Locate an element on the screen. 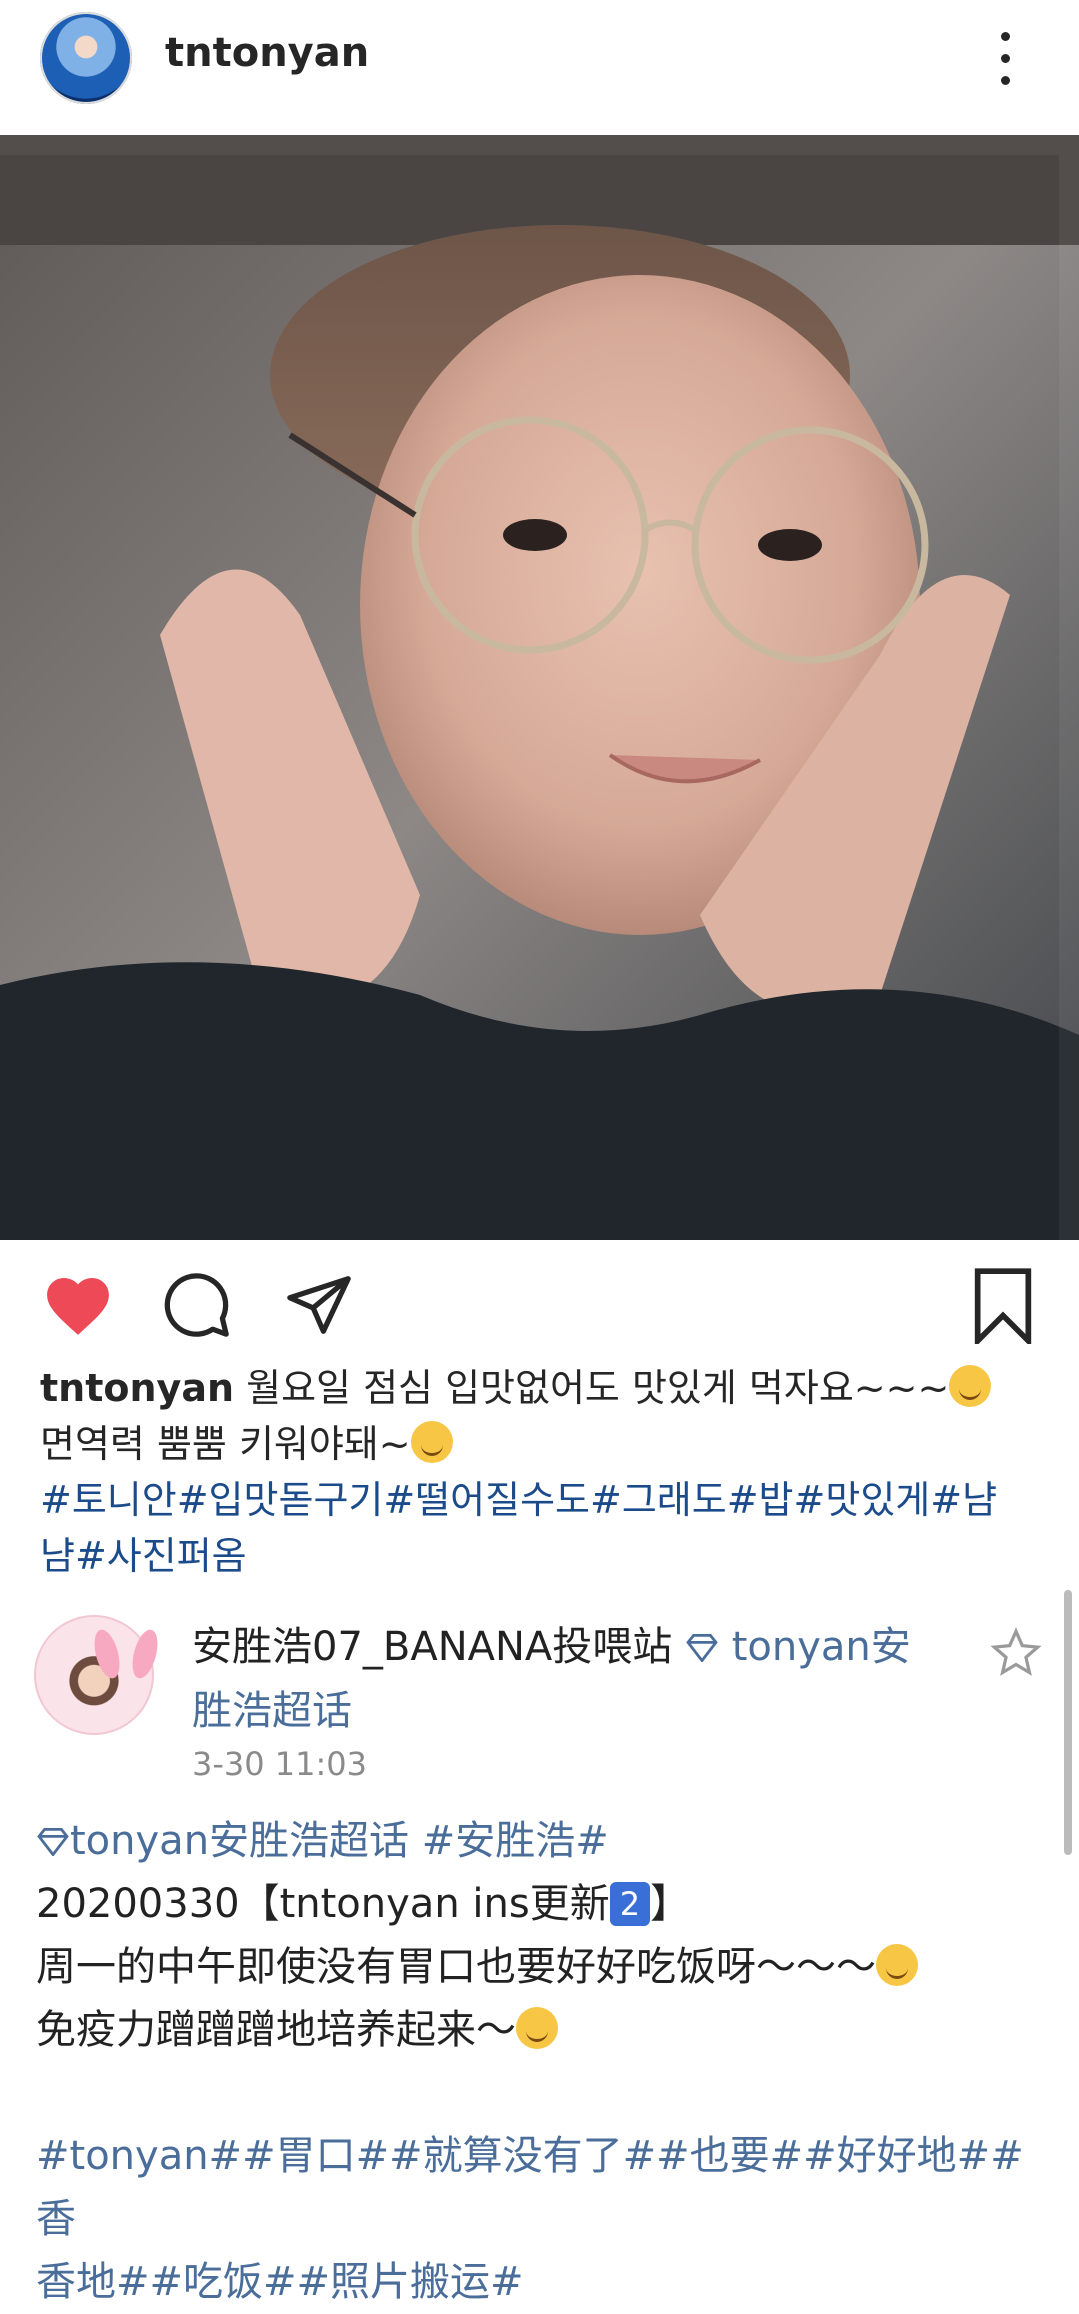 The height and width of the screenshot is (2314, 1079). more-vertical-icon is located at coordinates (1005, 59).